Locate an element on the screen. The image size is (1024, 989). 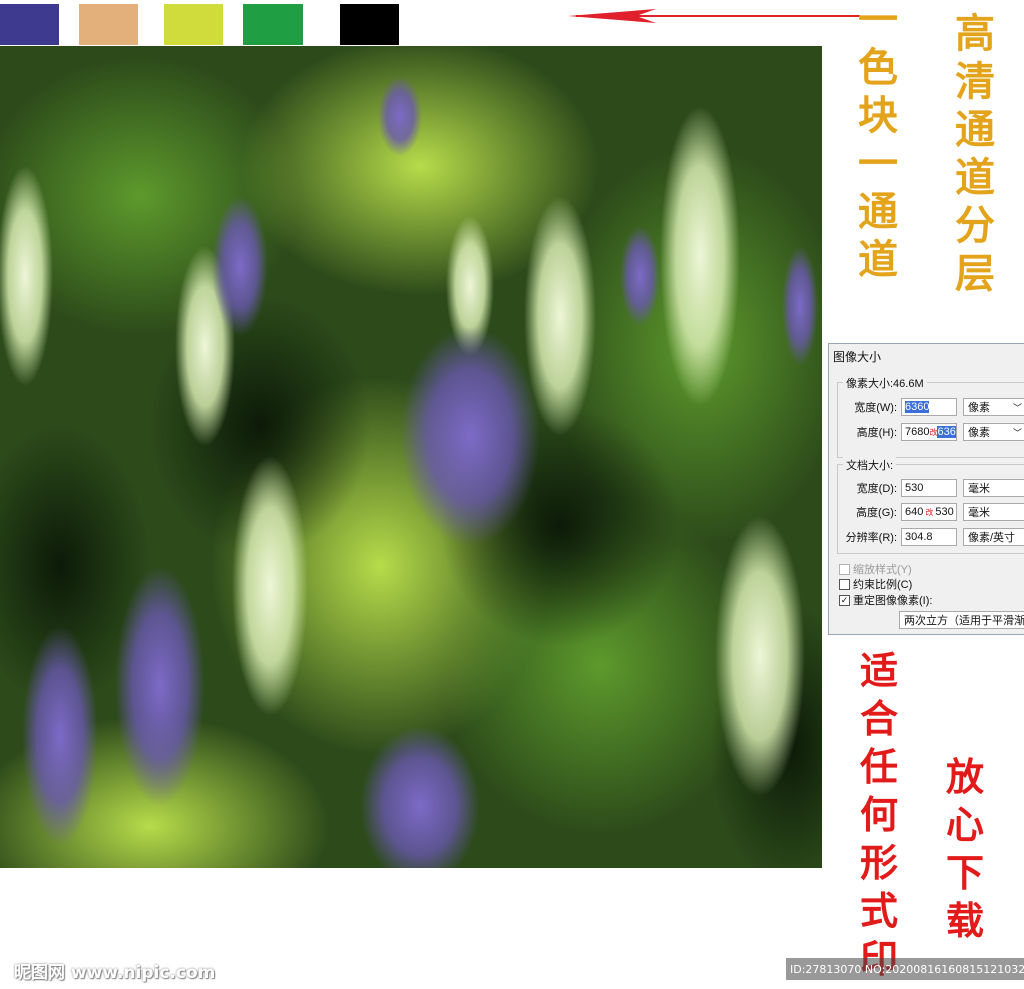
swatch-black is located at coordinates (369, 24).